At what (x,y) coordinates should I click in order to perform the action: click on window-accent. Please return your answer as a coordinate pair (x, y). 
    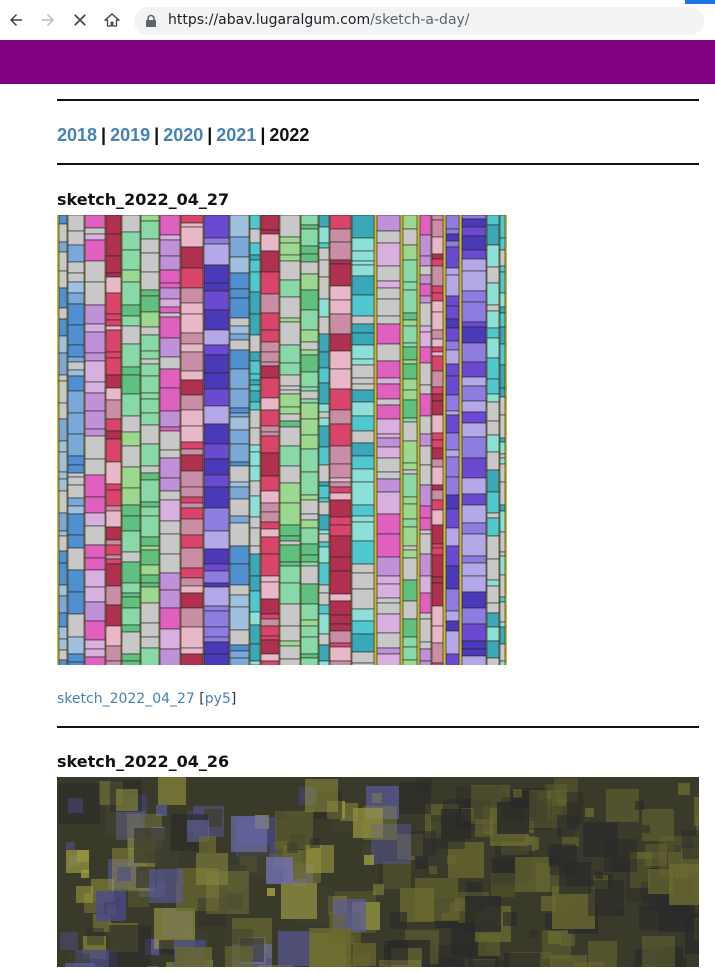
    Looking at the image, I should click on (700, 2).